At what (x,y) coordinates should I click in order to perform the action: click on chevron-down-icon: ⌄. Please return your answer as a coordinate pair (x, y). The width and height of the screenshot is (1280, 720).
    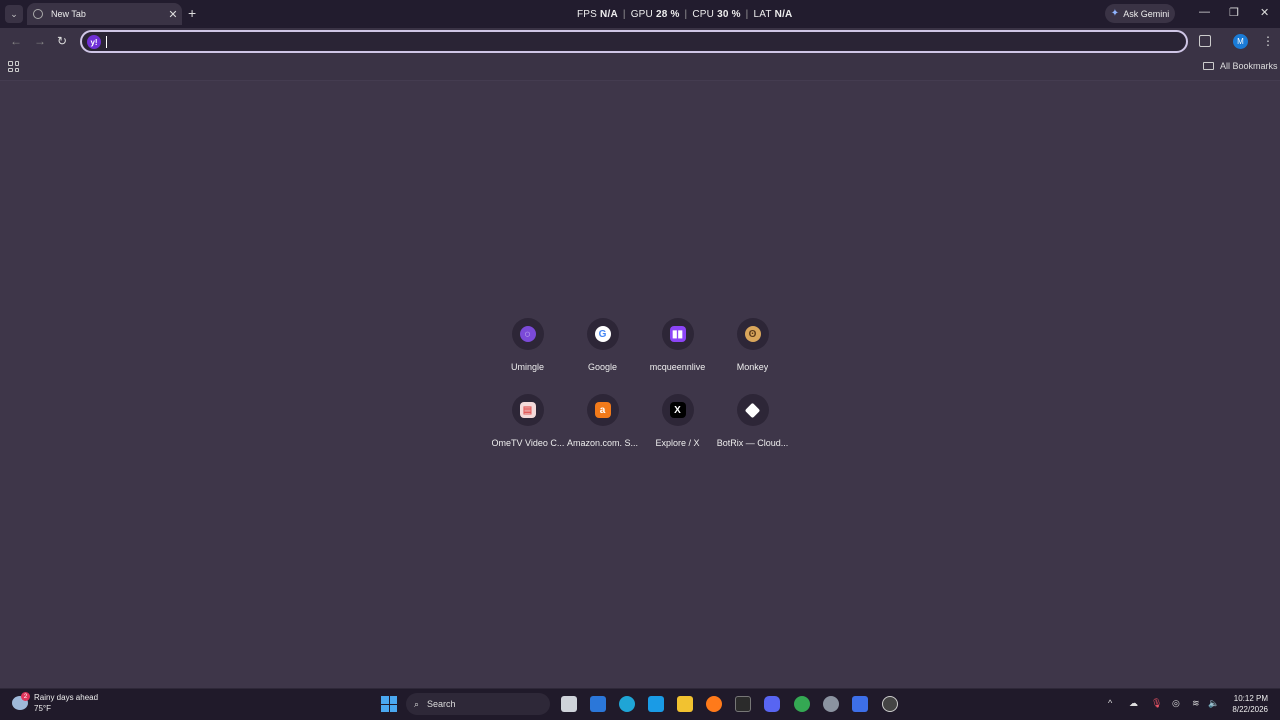
    Looking at the image, I should click on (14, 13).